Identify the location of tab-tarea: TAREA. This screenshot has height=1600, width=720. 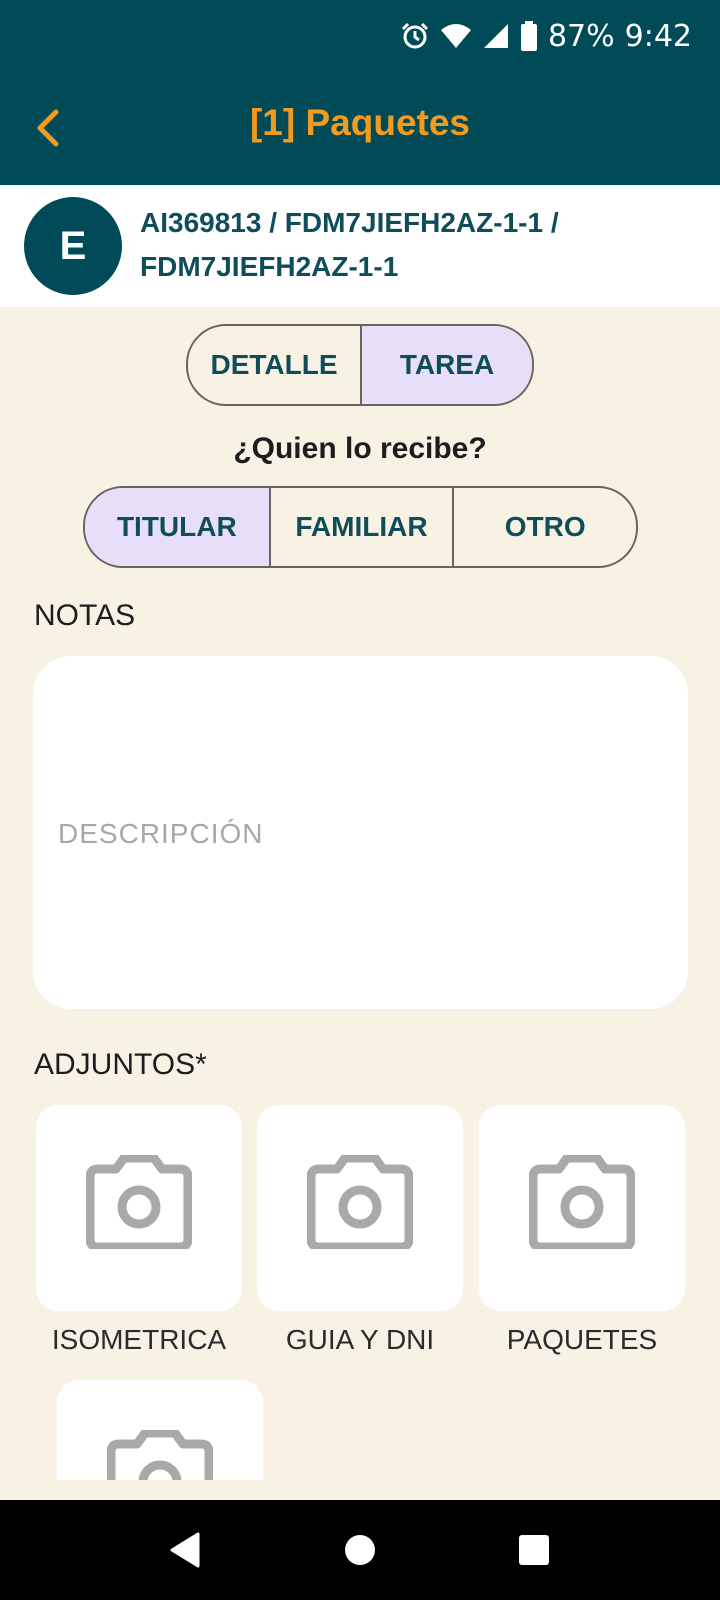
(446, 365).